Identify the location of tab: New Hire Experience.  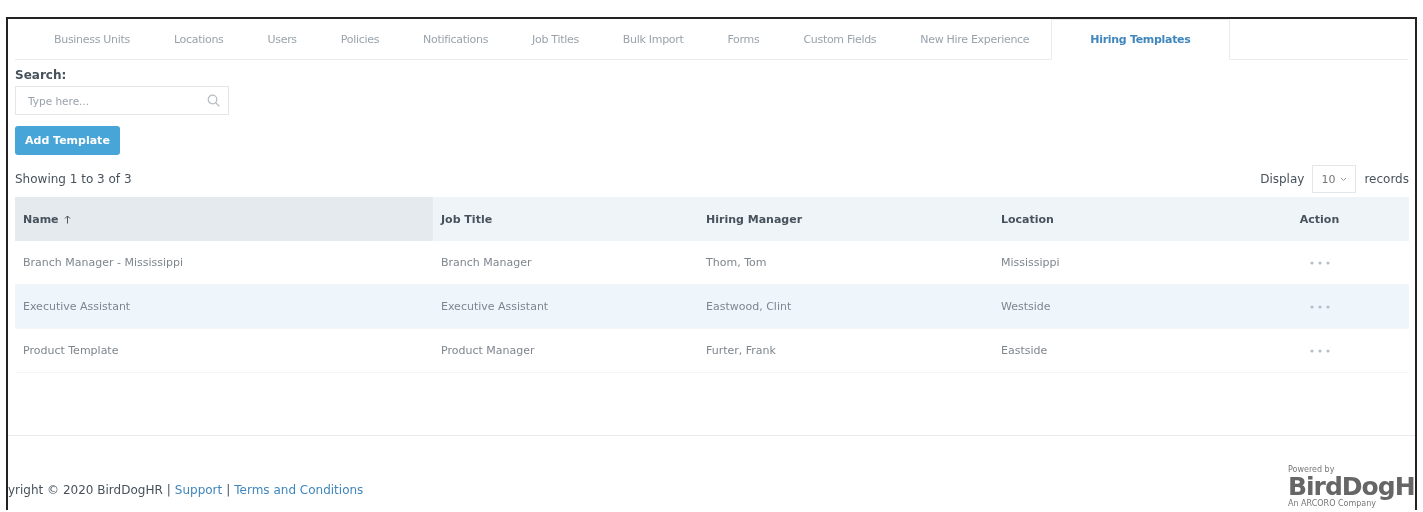
(975, 39).